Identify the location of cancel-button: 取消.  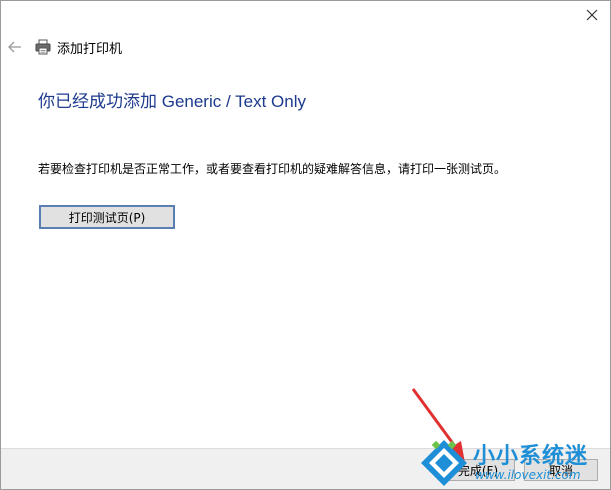
(561, 470).